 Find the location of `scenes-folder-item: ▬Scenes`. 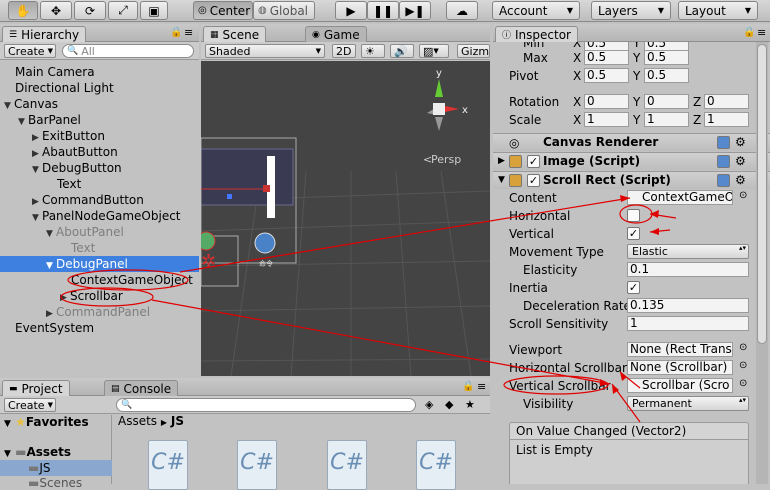

scenes-folder-item: ▬Scenes is located at coordinates (55, 483).